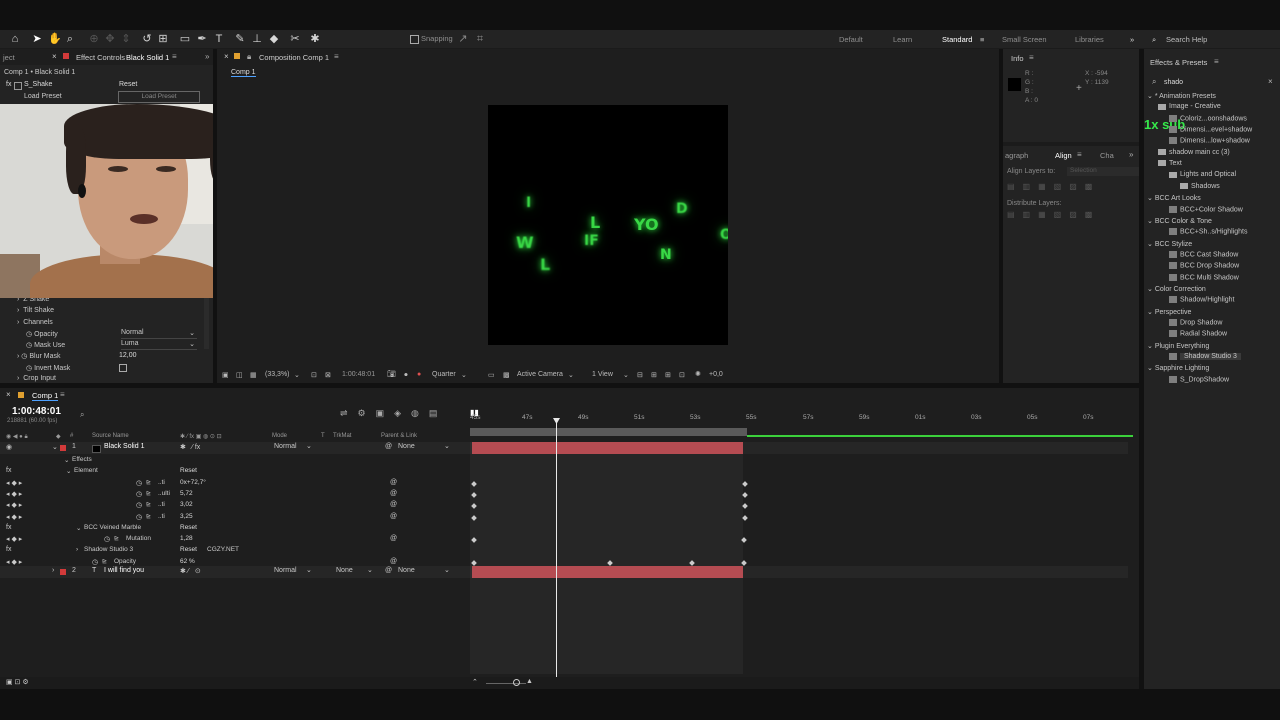 The image size is (1280, 720). I want to click on mask-use-dropdown: Luma ⌄, so click(159, 345).